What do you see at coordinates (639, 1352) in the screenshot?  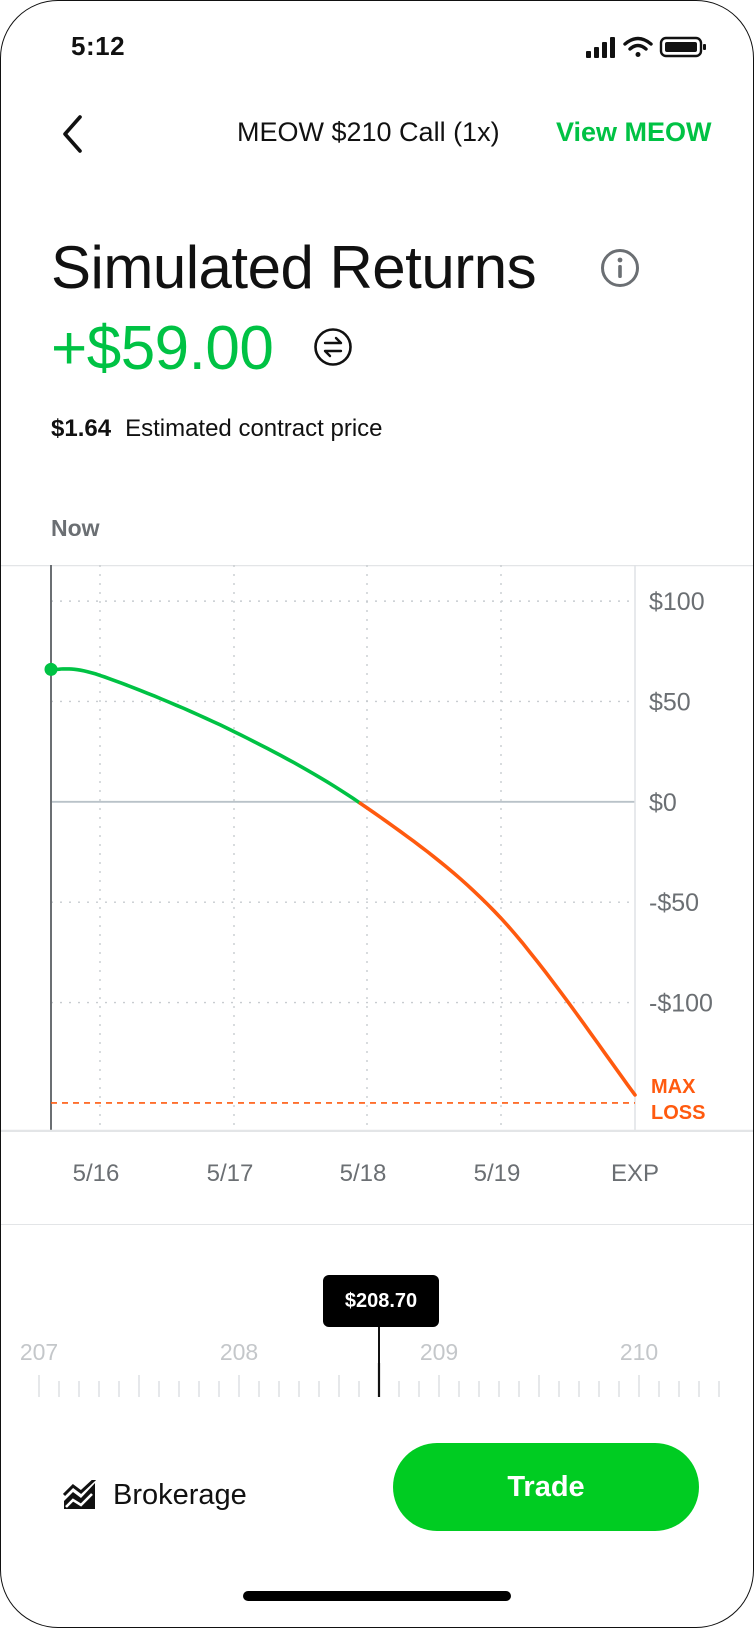 I see `ruler-price-label: 210` at bounding box center [639, 1352].